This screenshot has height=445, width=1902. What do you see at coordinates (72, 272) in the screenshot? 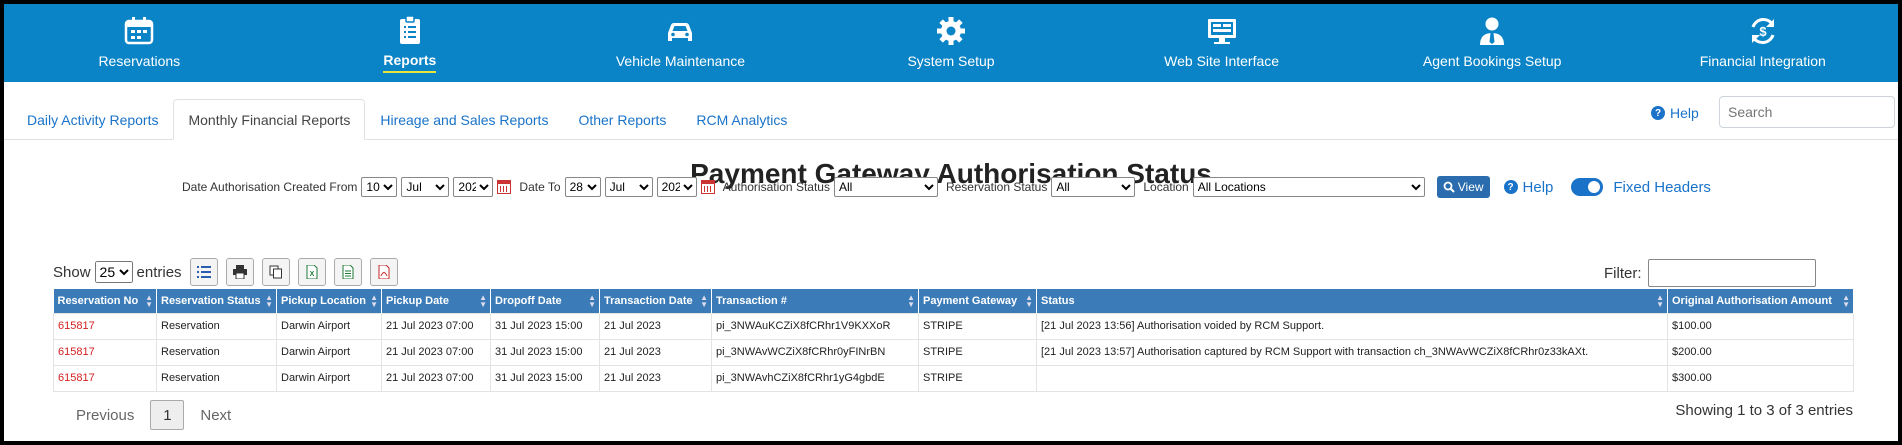
I see `show-label: Show` at bounding box center [72, 272].